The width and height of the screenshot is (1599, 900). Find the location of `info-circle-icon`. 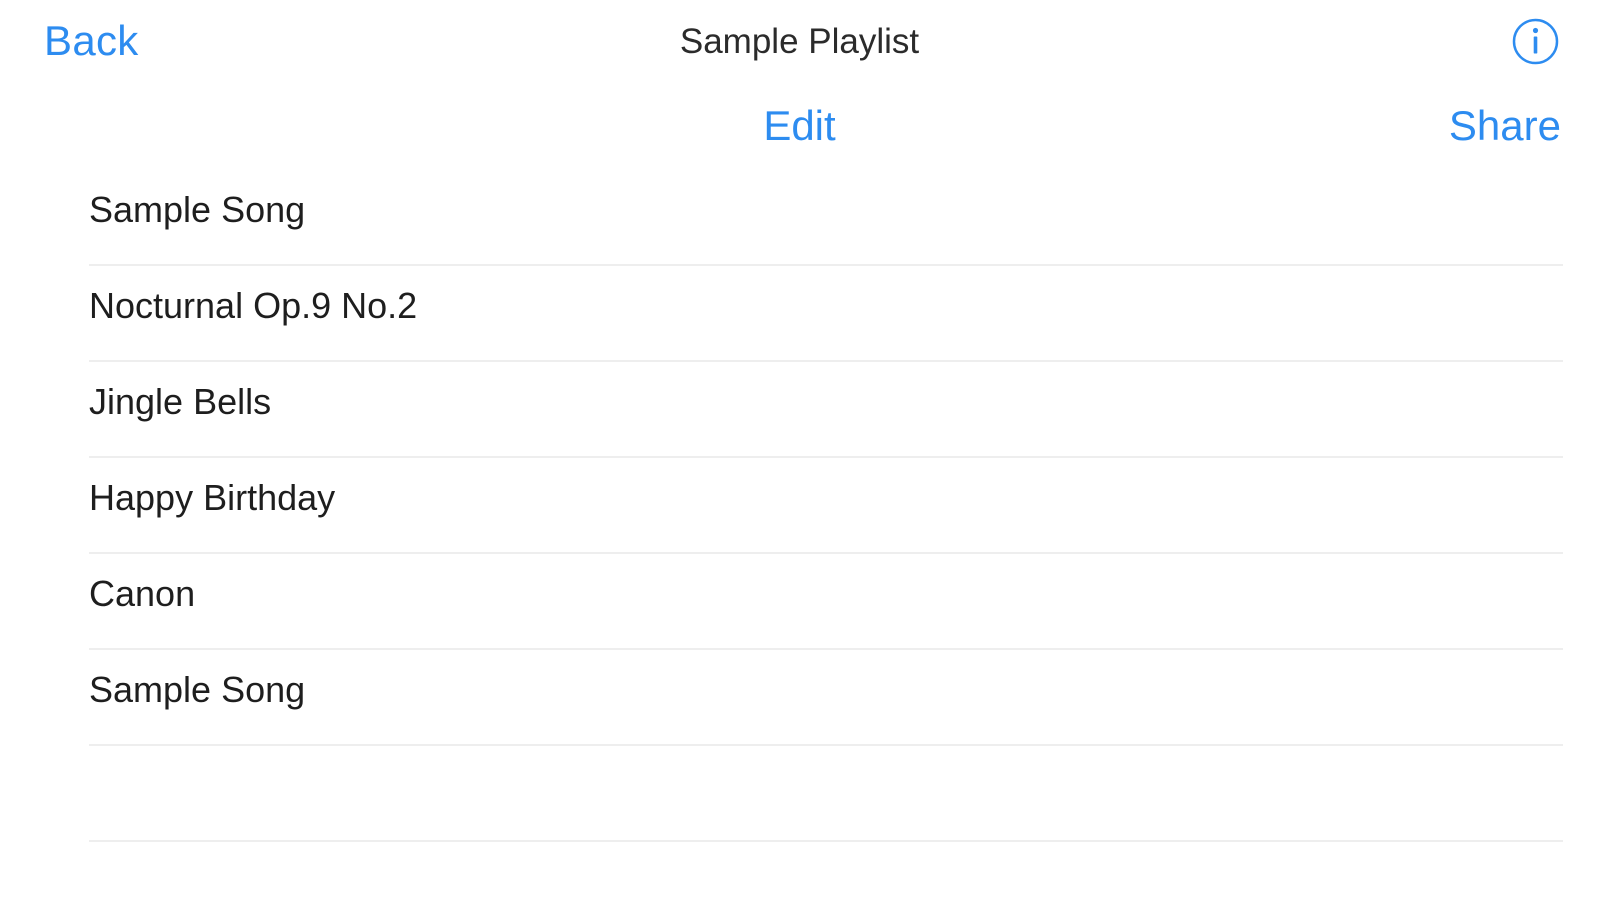

info-circle-icon is located at coordinates (1535, 41).